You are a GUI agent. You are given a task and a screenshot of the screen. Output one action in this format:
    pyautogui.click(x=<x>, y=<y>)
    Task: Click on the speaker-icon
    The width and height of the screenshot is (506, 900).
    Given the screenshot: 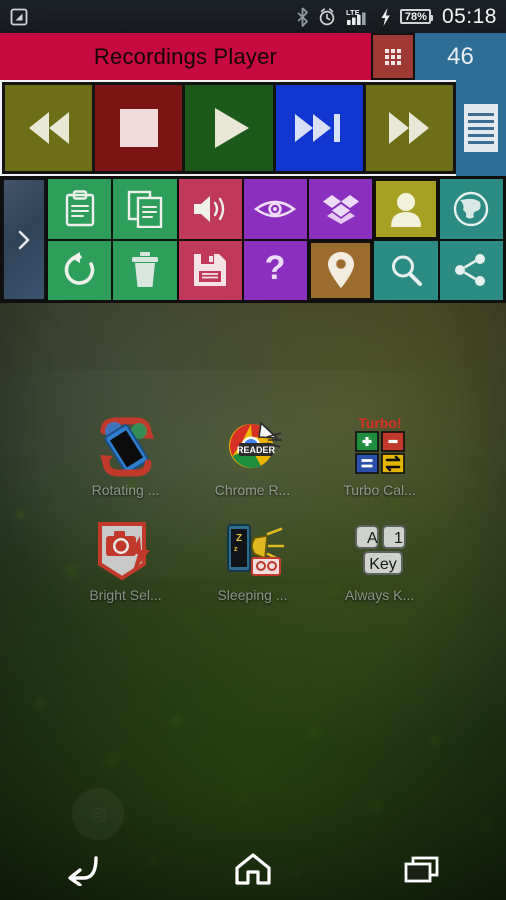 What is the action you would take?
    pyautogui.click(x=209, y=208)
    